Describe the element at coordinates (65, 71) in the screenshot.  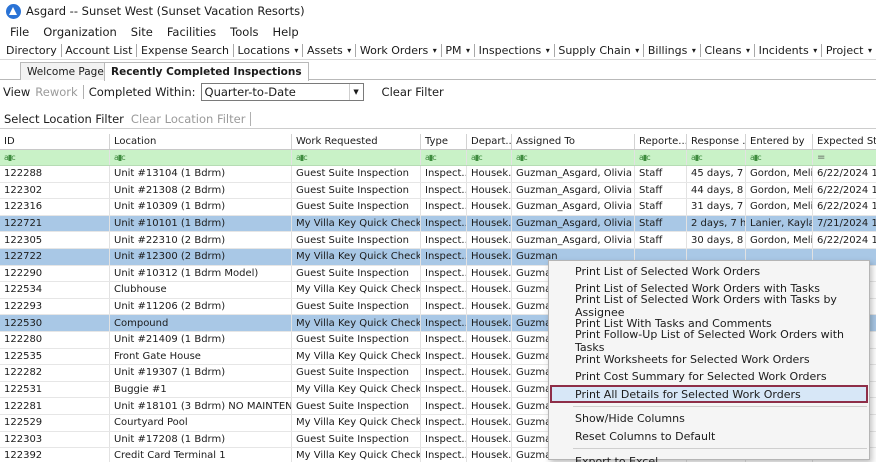
I see `tab-welcome-page: Welcome Page` at that location.